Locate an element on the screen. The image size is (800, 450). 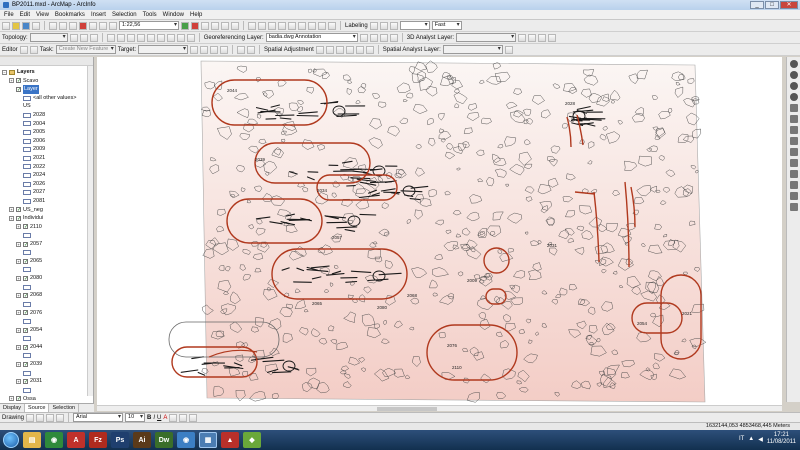
explorer-icon: ▤ is located at coordinates (32, 440).